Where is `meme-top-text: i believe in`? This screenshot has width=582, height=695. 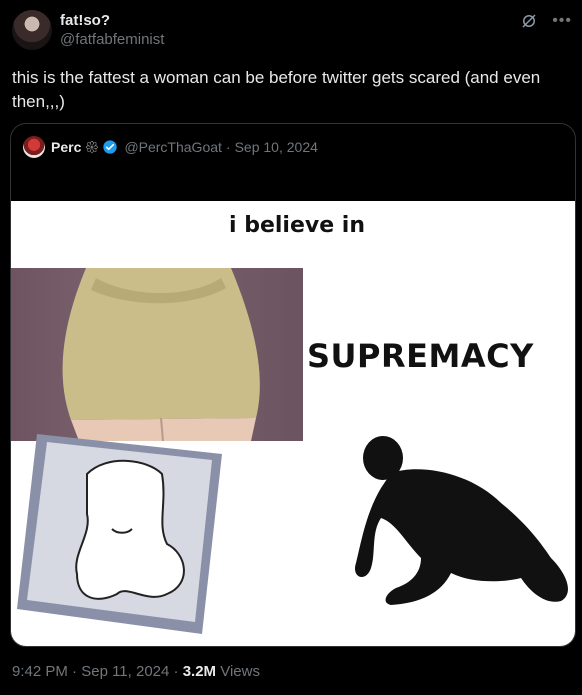 meme-top-text: i believe in is located at coordinates (297, 225).